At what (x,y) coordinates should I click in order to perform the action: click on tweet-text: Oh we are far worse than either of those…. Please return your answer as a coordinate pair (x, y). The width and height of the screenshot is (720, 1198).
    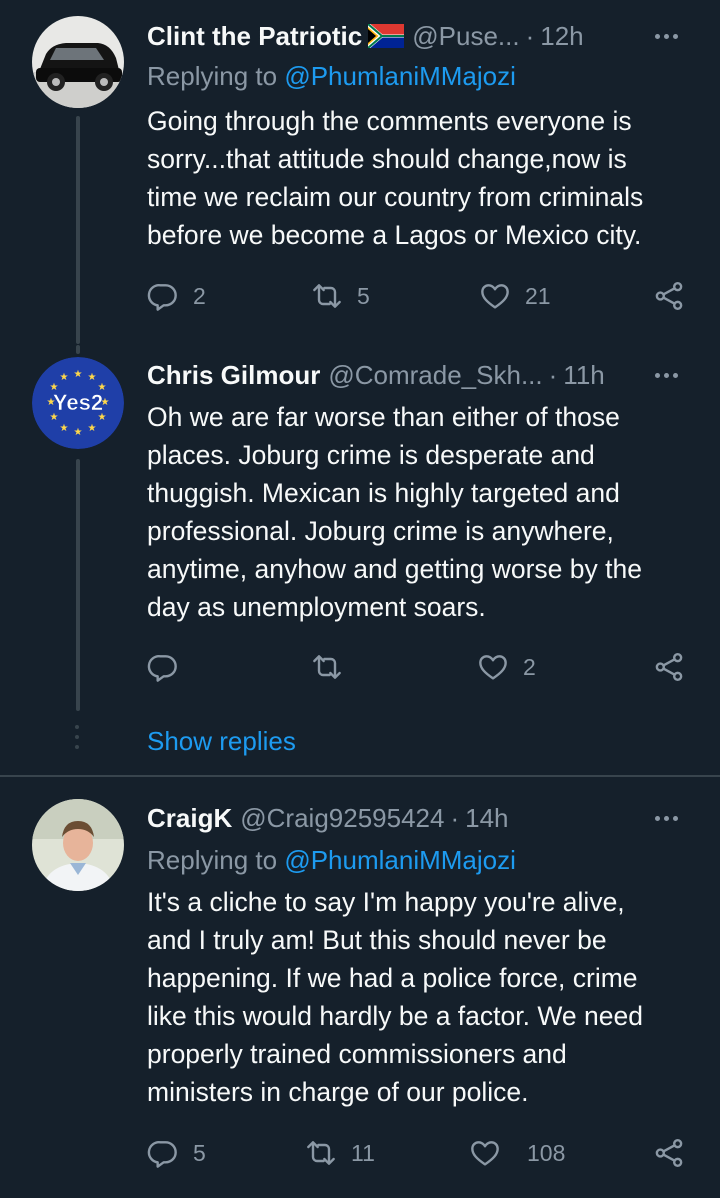
    Looking at the image, I should click on (419, 512).